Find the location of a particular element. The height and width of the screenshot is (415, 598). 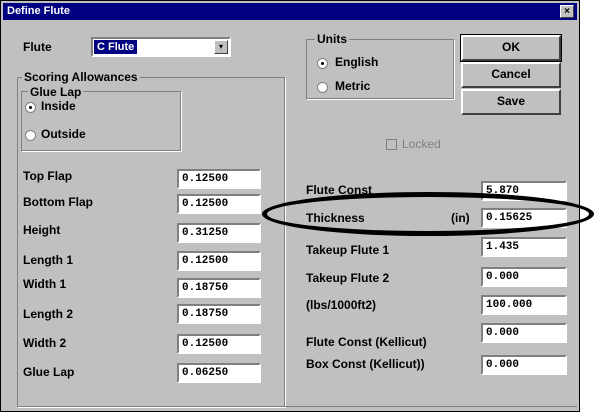

scoring-allowances-legend: Scoring Allowances is located at coordinates (81, 77).